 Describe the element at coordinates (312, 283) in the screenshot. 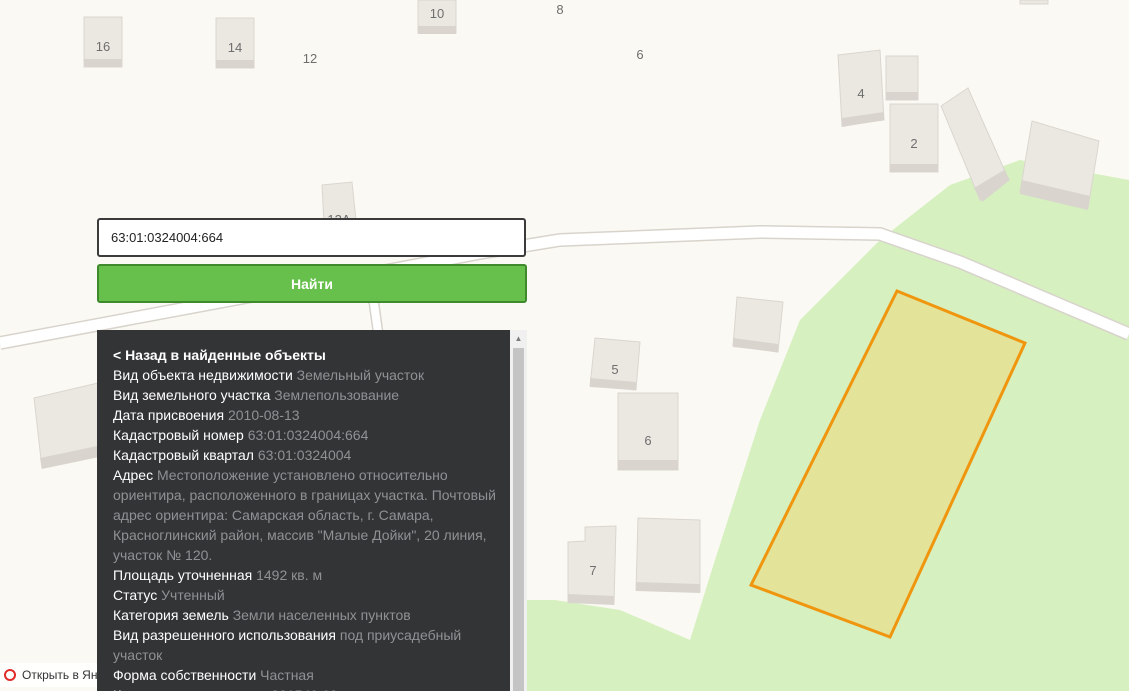

I see `find-button: Найти` at that location.